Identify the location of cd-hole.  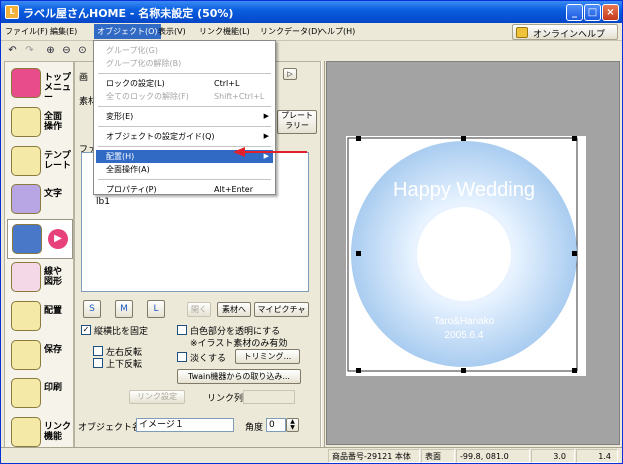
(464, 254).